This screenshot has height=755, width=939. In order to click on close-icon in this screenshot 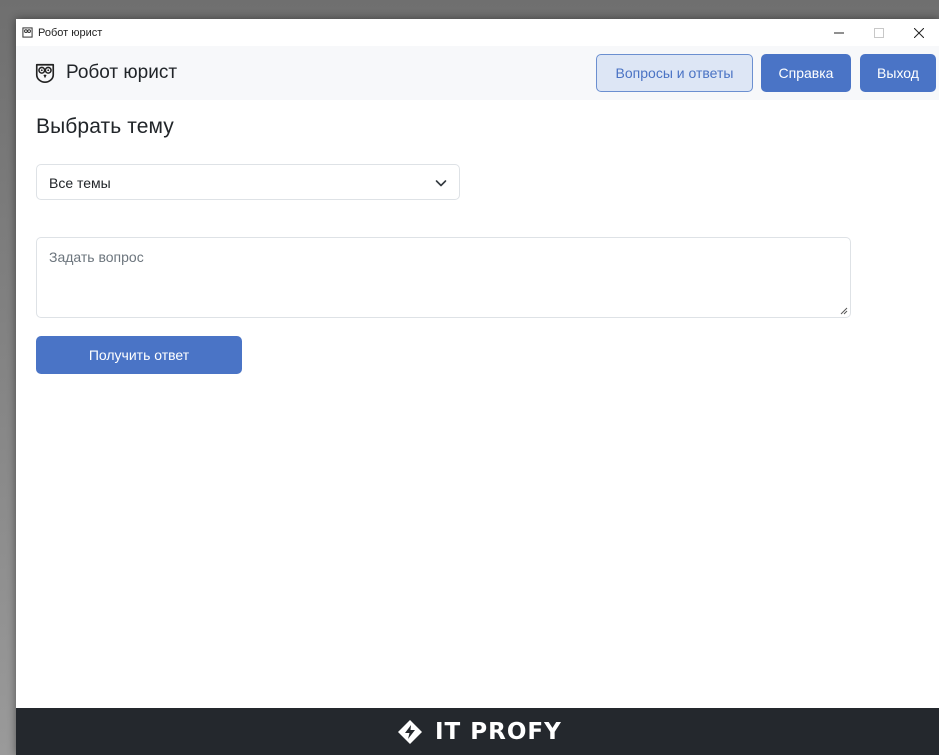, I will do `click(919, 32)`.